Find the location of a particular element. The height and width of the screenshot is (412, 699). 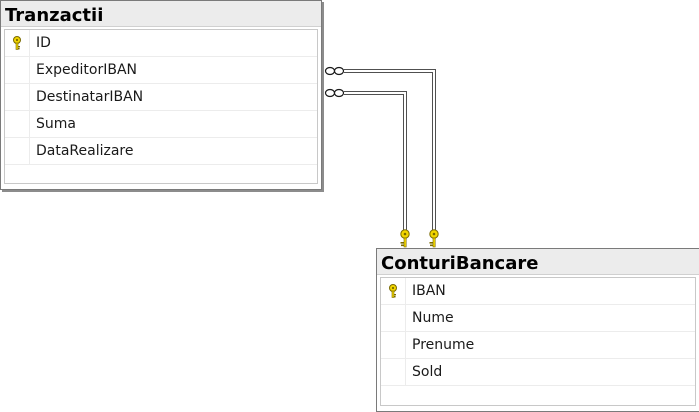

relationship-destinatariban-iban is located at coordinates (367, 168).